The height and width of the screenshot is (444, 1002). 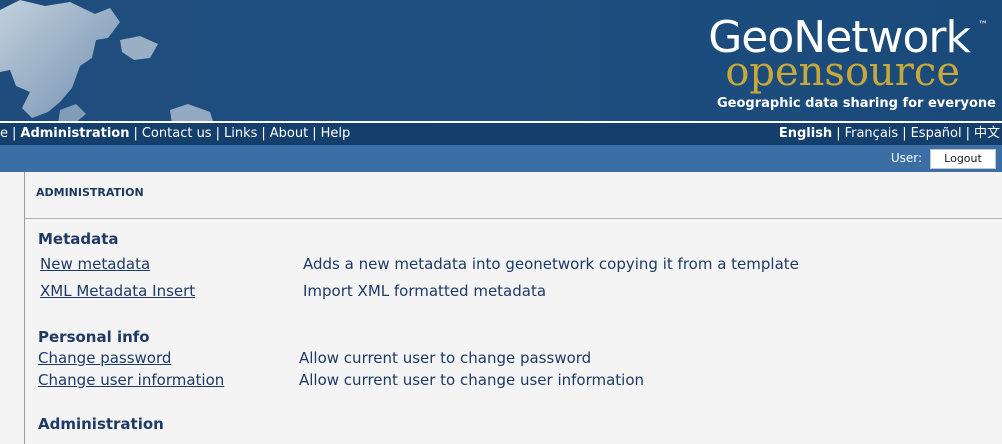 I want to click on nav-link-about: About, so click(x=289, y=133).